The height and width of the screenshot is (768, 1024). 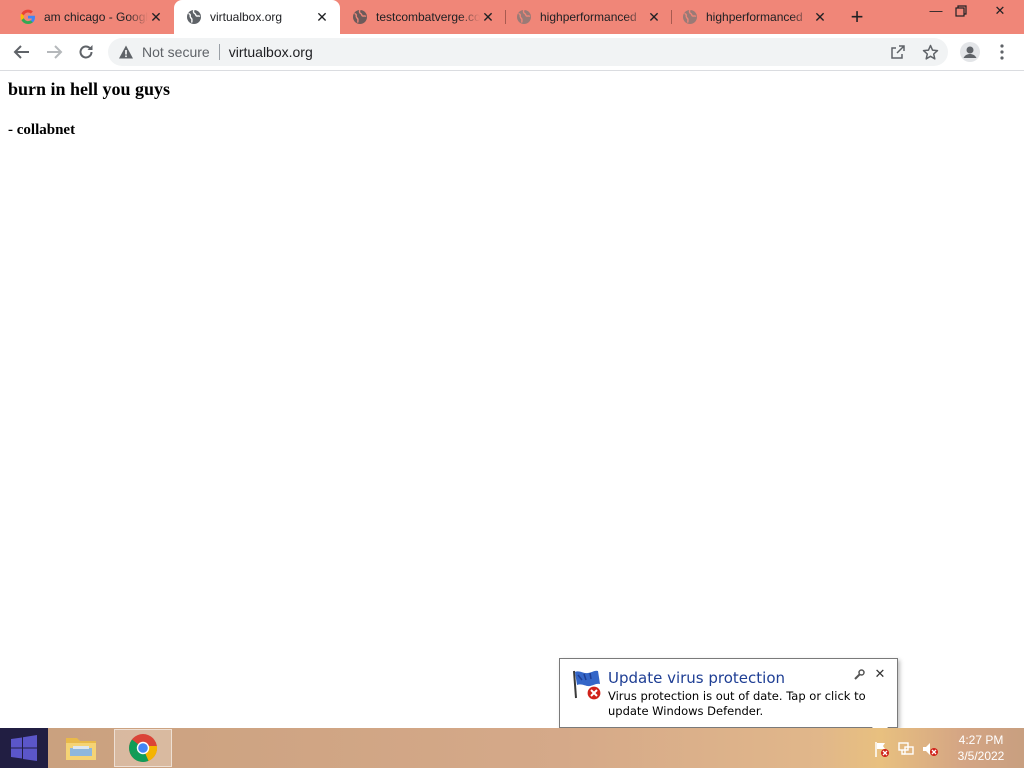 I want to click on back-button, so click(x=22, y=52).